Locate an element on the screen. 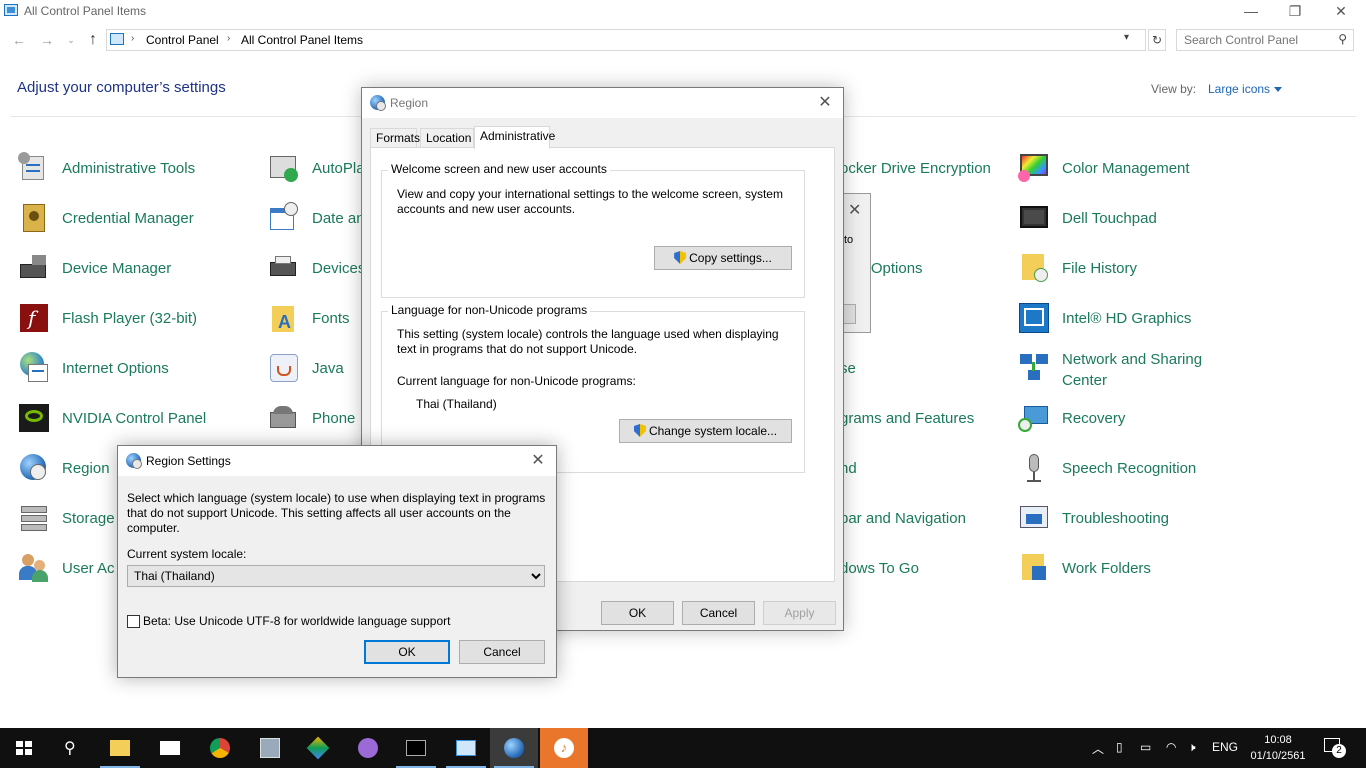  chevron-down-icon: ▾ is located at coordinates (1126, 37).